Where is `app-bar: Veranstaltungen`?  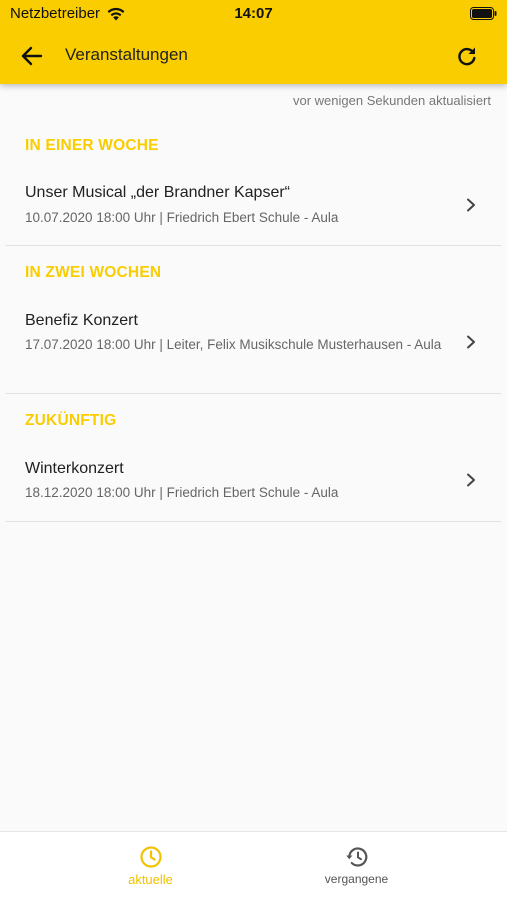
app-bar: Veranstaltungen is located at coordinates (253, 56).